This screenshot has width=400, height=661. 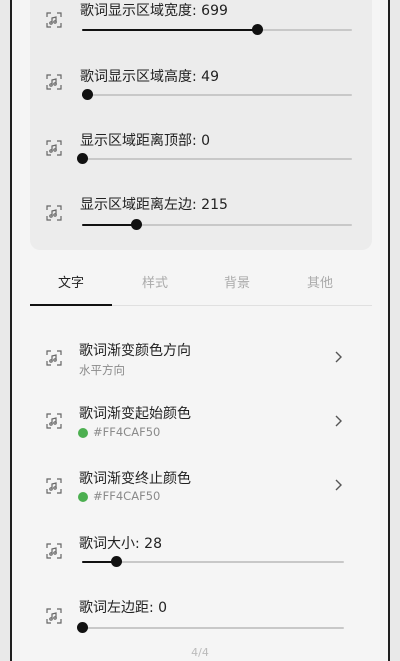 What do you see at coordinates (320, 281) in the screenshot?
I see `tab-other: 其他` at bounding box center [320, 281].